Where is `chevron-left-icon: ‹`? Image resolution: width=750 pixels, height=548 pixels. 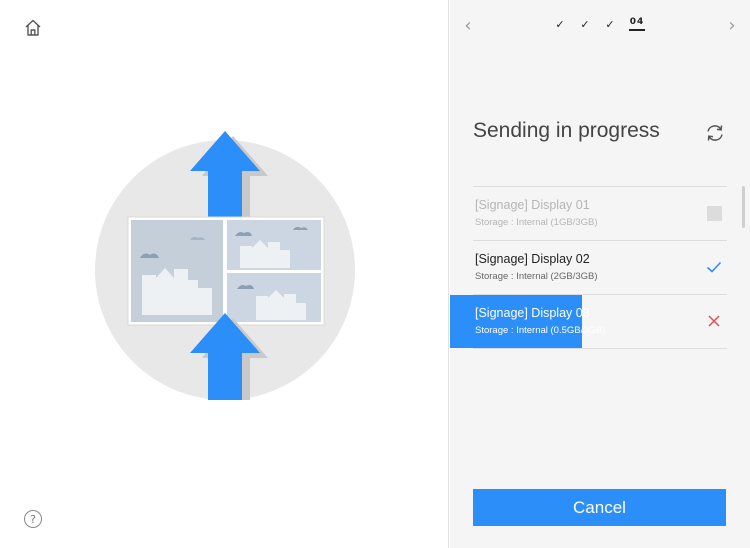 chevron-left-icon: ‹ is located at coordinates (468, 25).